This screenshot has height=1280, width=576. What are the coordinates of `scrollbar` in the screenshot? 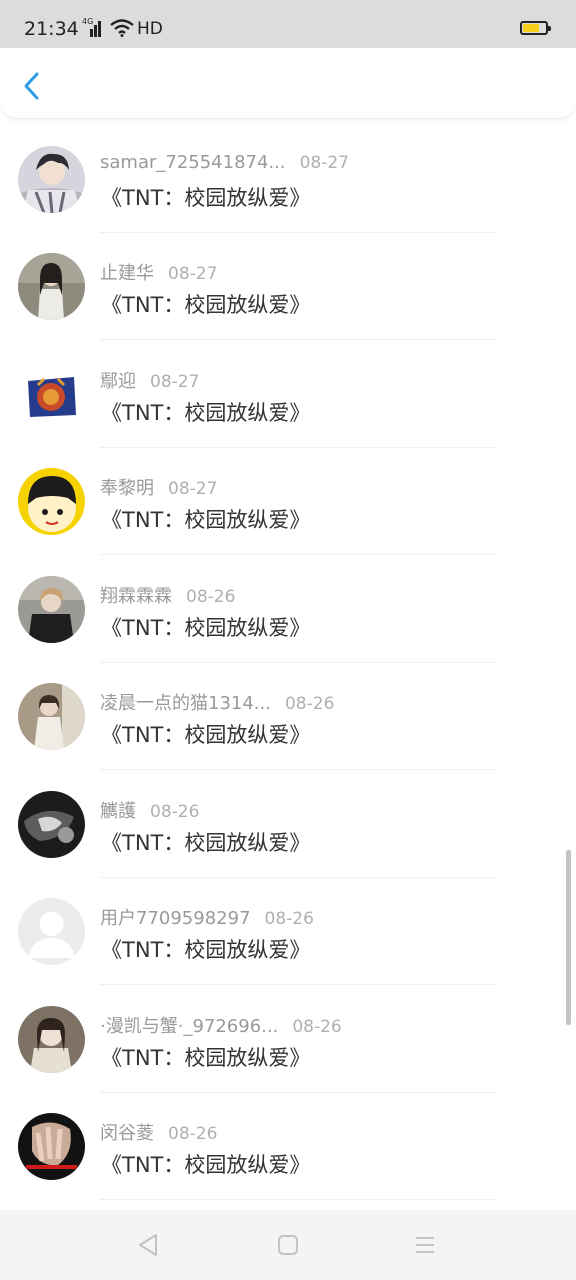 It's located at (568, 937).